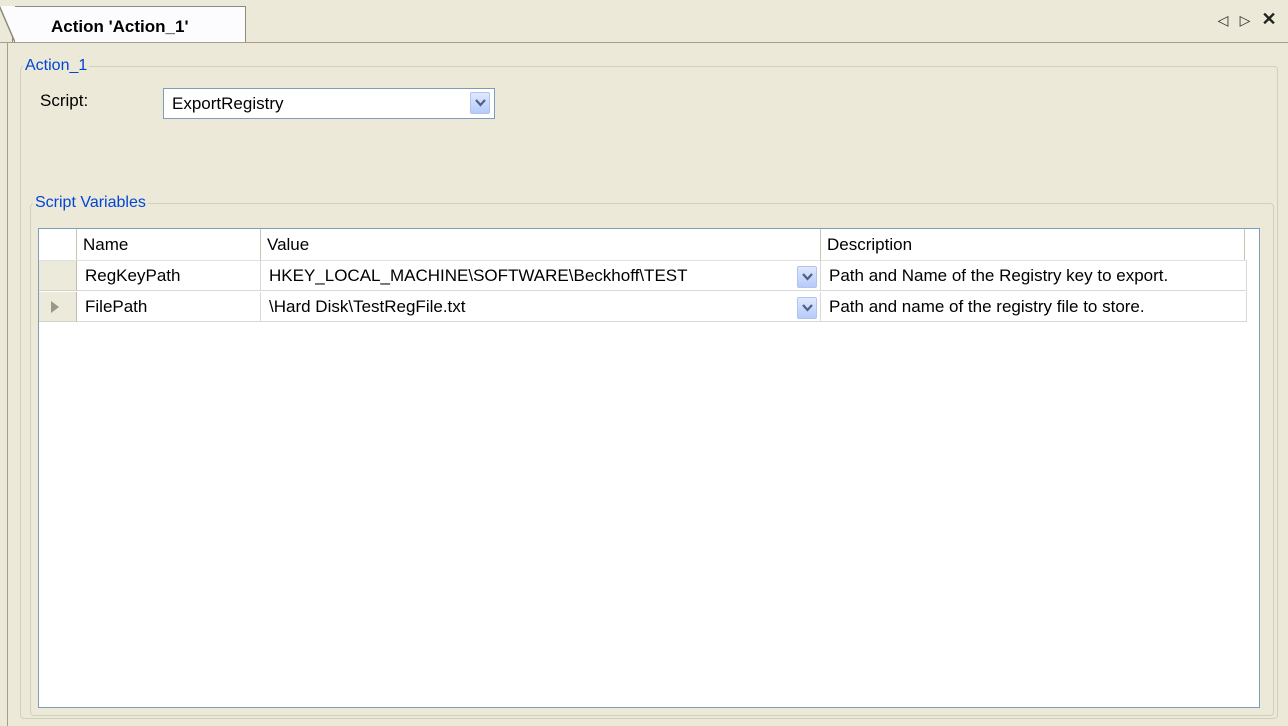 The width and height of the screenshot is (1288, 726). I want to click on script-label: Script:, so click(64, 100).